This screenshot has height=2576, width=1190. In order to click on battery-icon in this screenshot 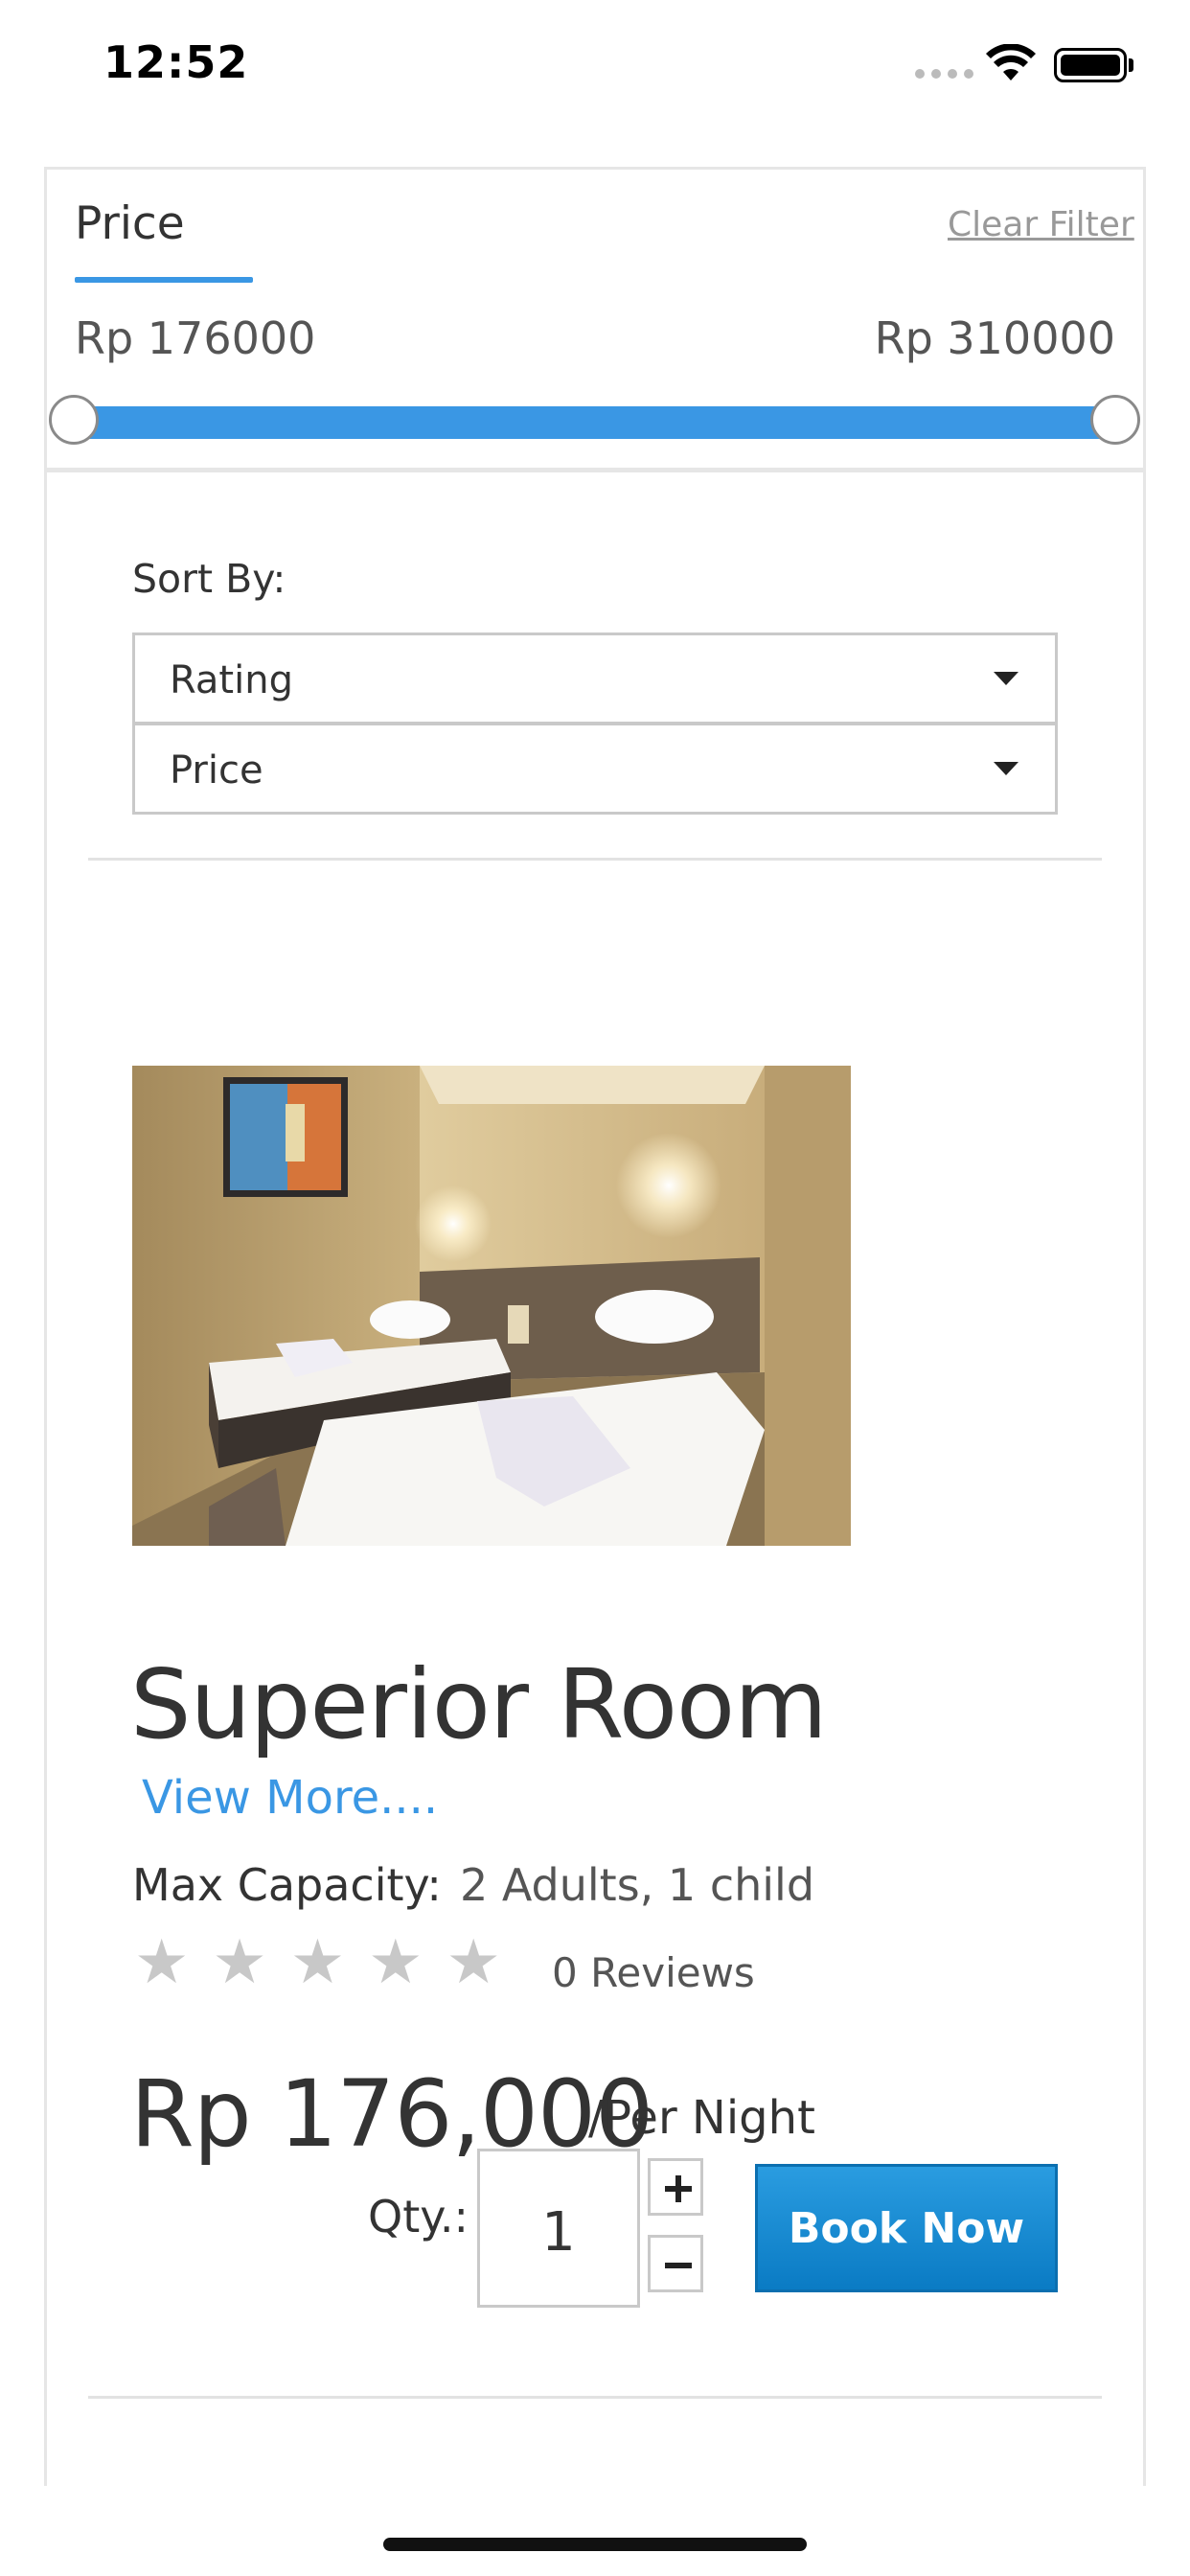, I will do `click(1091, 65)`.